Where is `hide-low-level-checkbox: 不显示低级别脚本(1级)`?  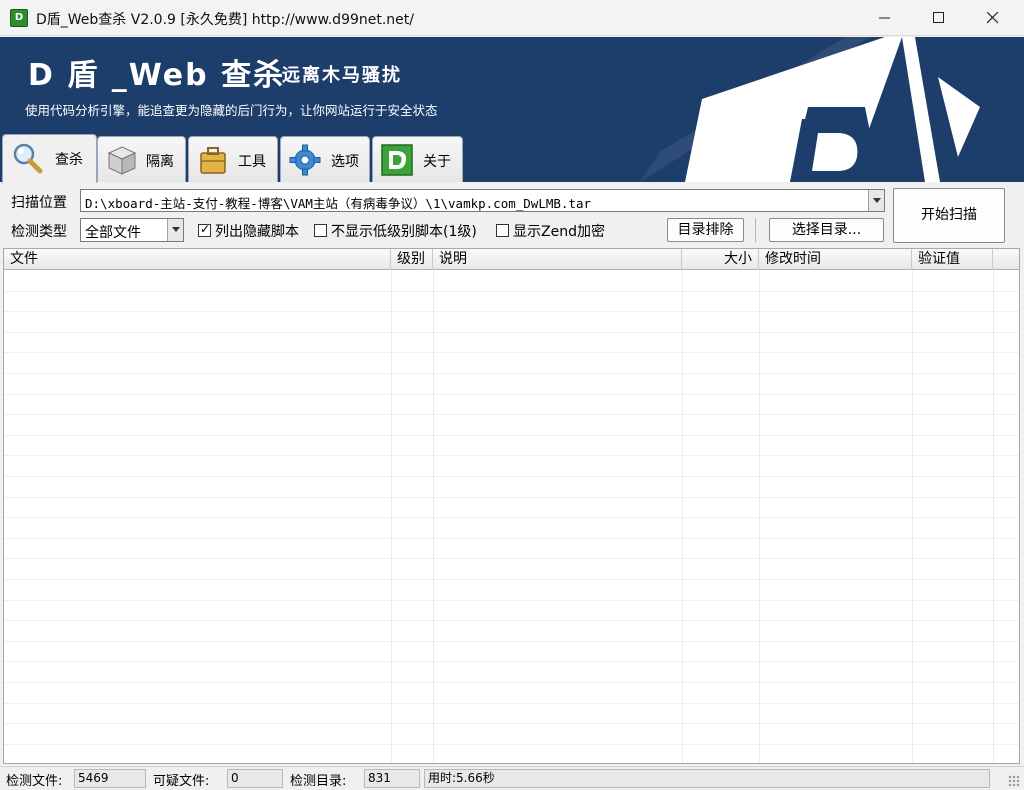 hide-low-level-checkbox: 不显示低级别脚本(1级) is located at coordinates (399, 230).